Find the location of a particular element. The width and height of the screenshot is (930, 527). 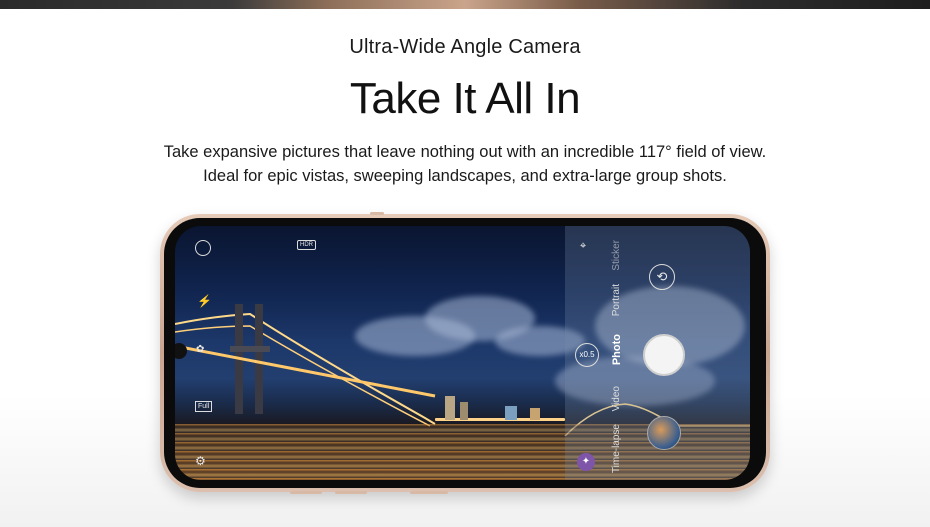

ai-cam-icon: ✦ is located at coordinates (586, 462).